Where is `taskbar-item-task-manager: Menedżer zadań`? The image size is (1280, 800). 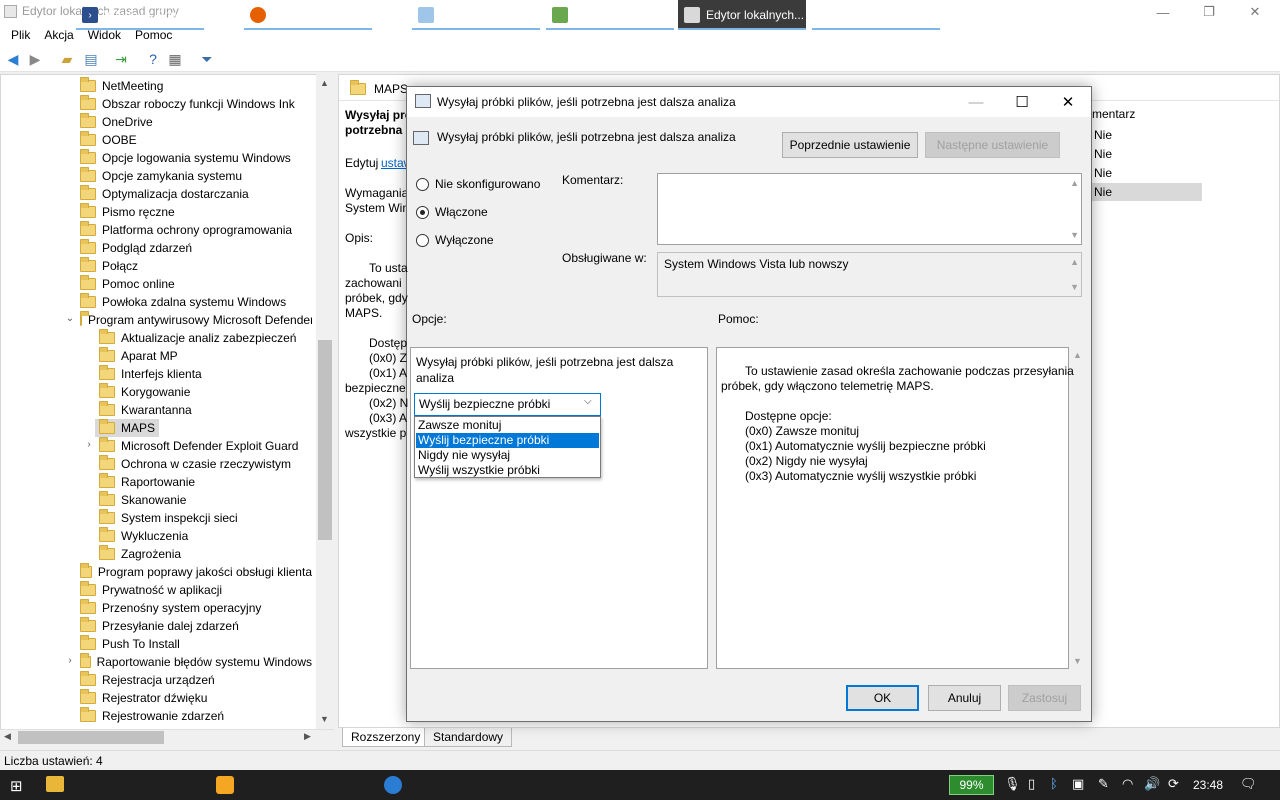
taskbar-item-task-manager: Menedżer zadań is located at coordinates (610, 15).